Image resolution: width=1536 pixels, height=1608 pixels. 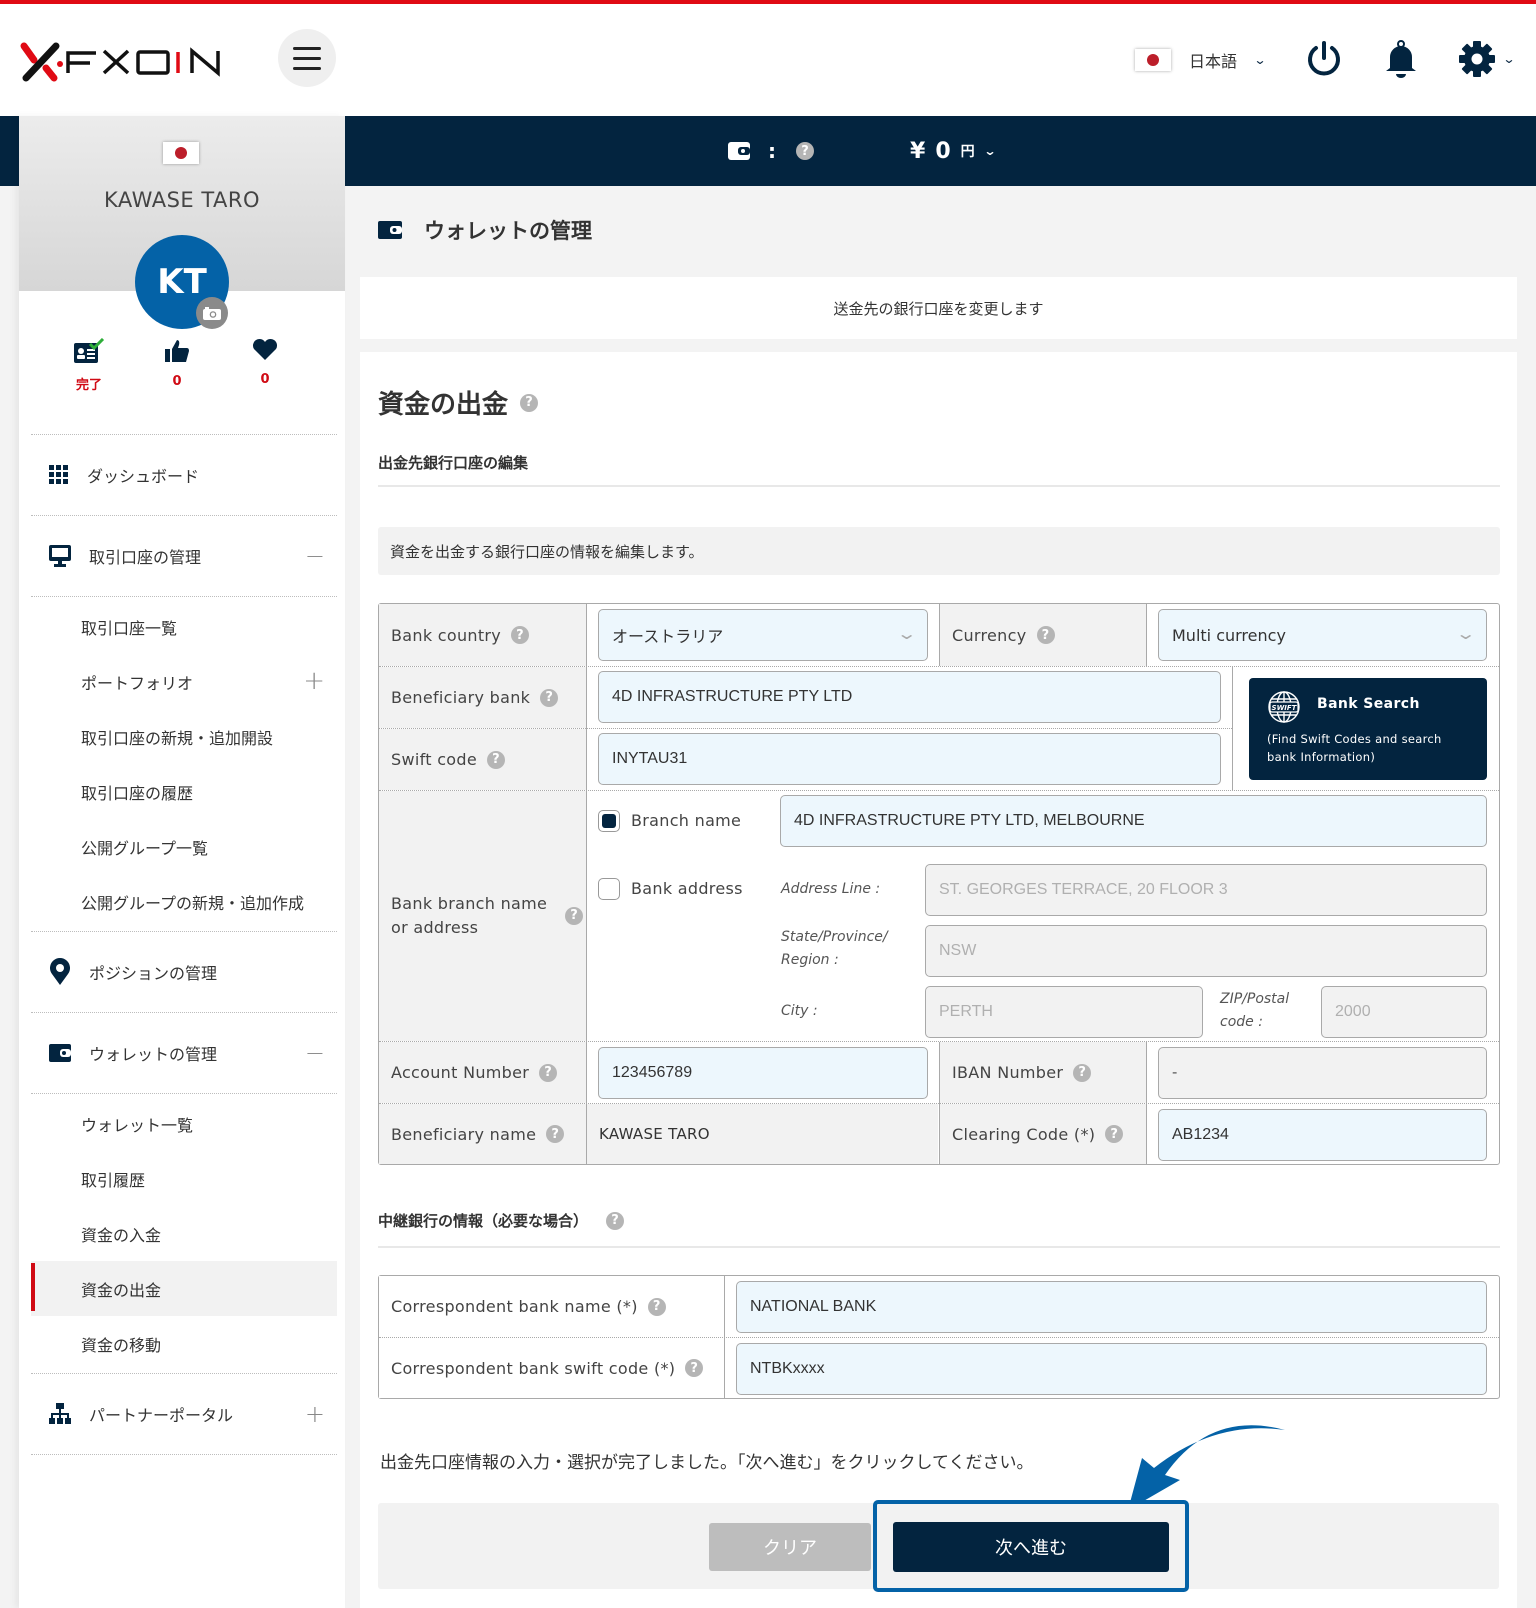 I want to click on section-title-bank-edit: 出金先銀行口座の編集, so click(x=453, y=462).